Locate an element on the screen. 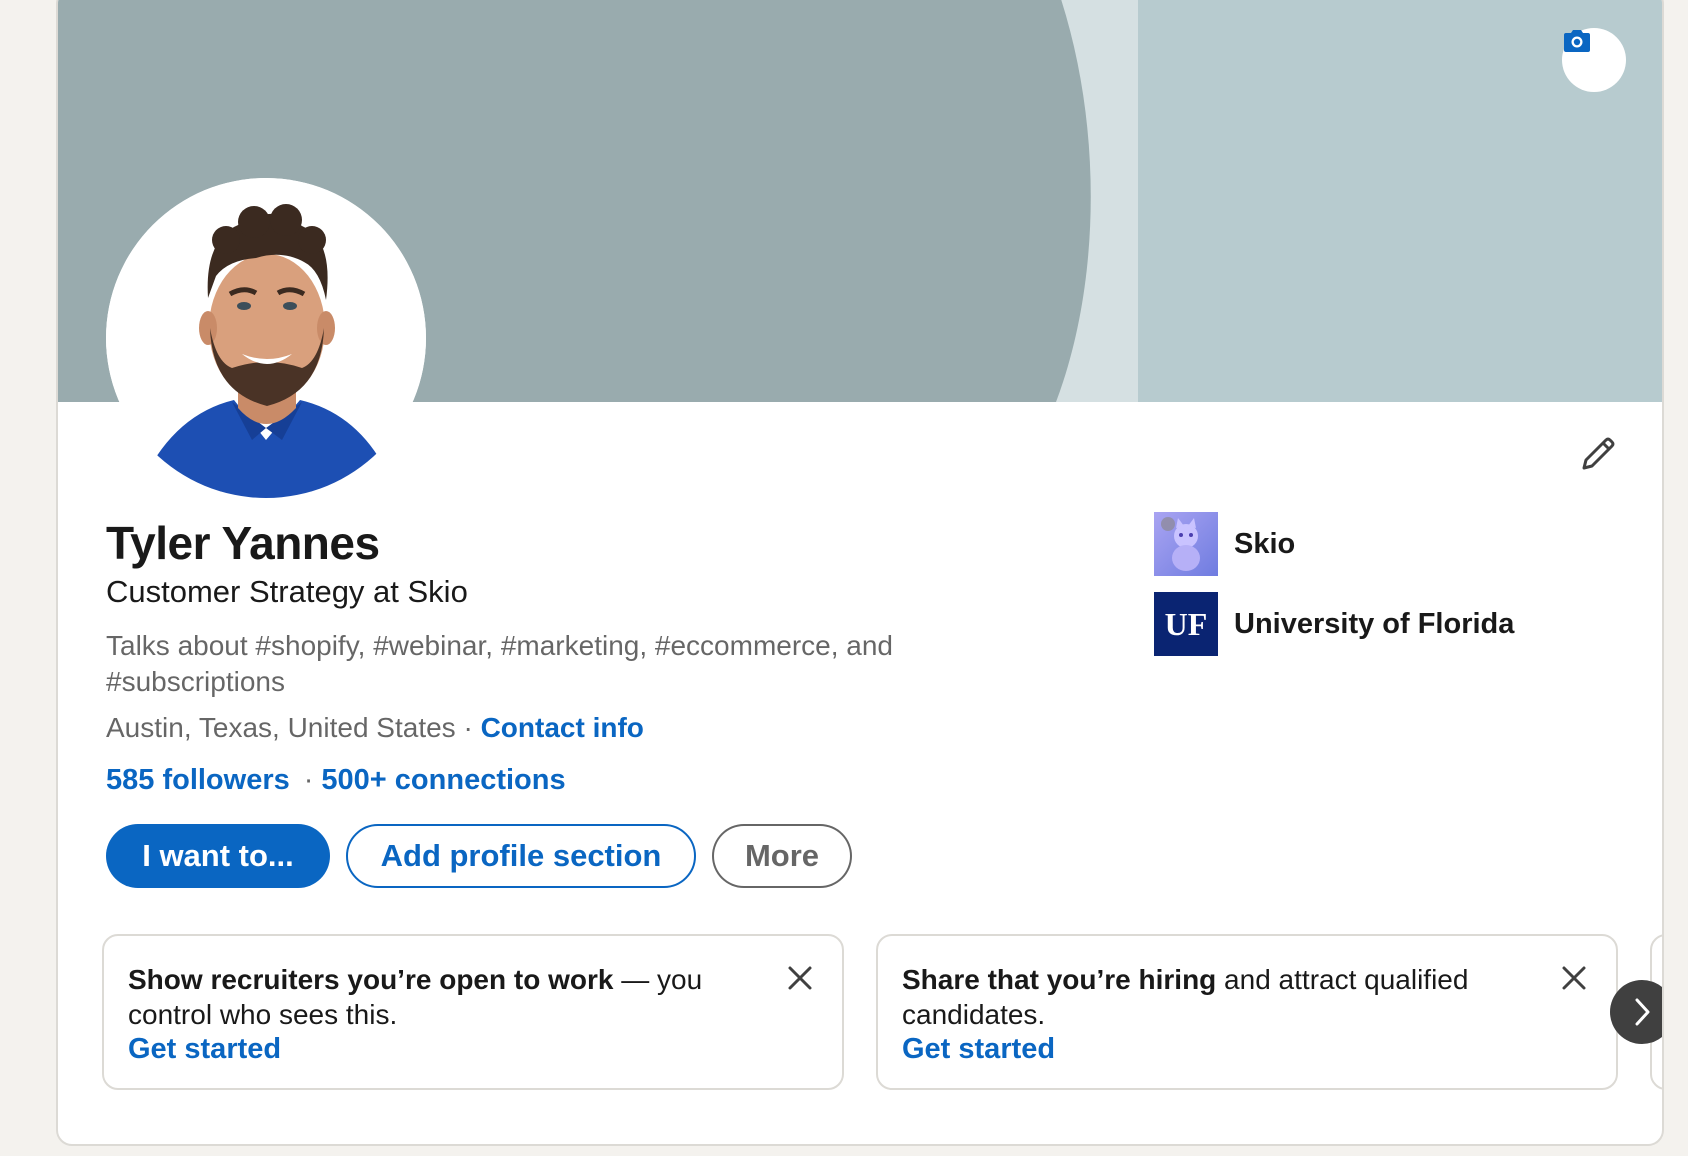 This screenshot has width=1688, height=1156. profile-photo is located at coordinates (266, 338).